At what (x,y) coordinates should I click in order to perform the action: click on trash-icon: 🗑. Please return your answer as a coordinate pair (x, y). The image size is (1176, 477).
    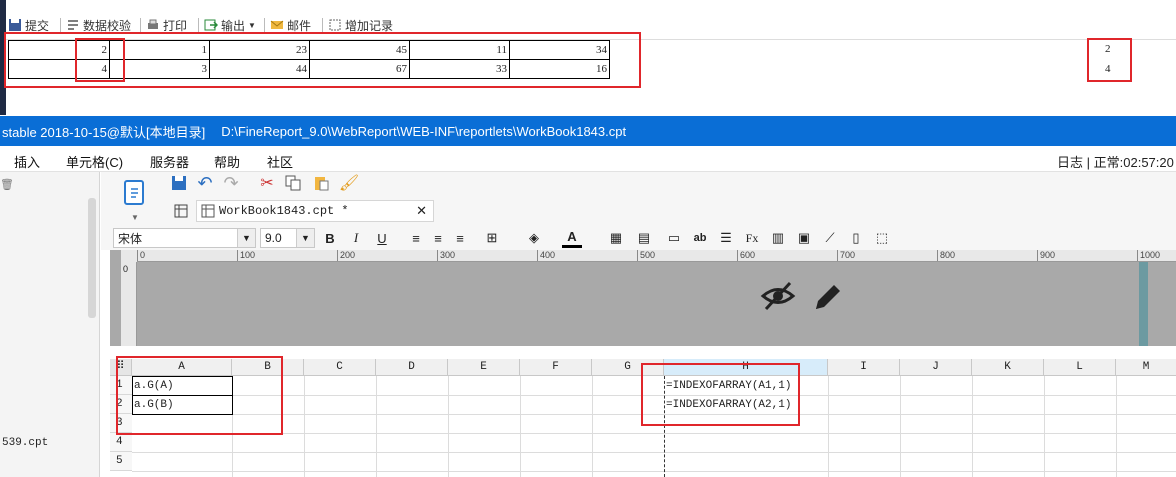
    Looking at the image, I should click on (7, 184).